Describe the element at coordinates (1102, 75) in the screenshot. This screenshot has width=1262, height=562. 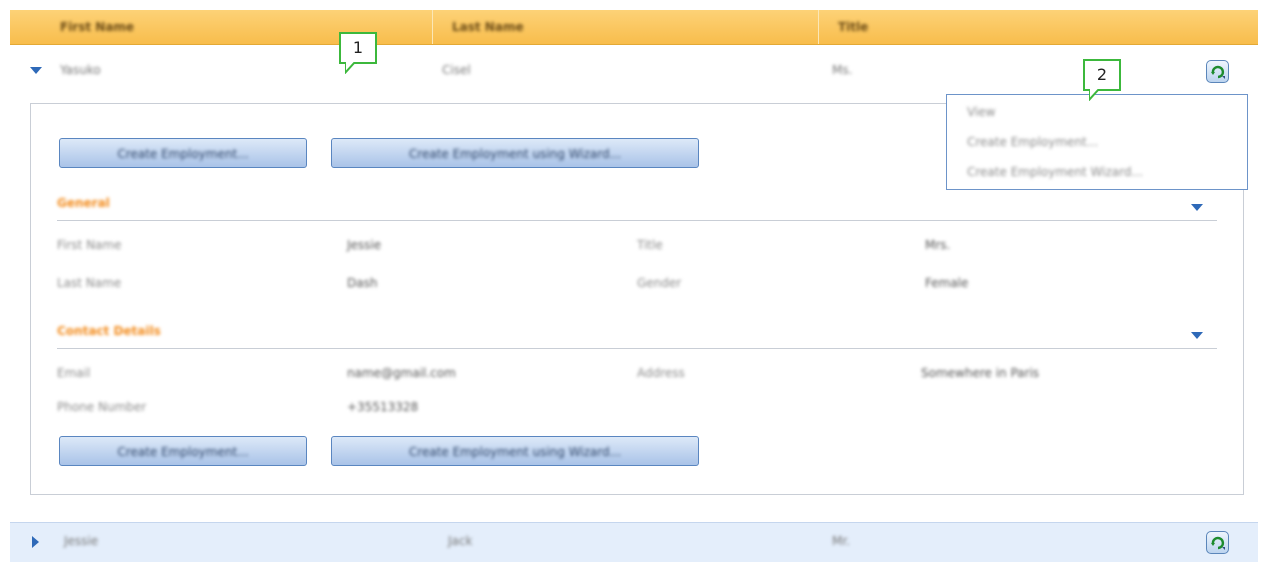
I see `callout-marker: 2` at that location.